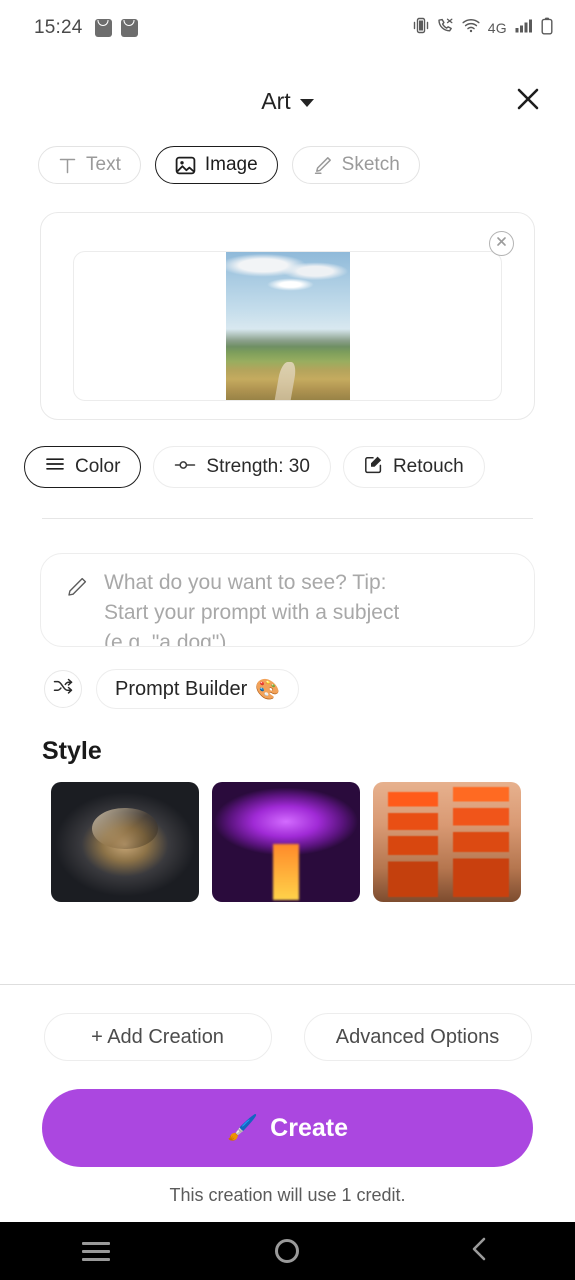 The height and width of the screenshot is (1280, 575). What do you see at coordinates (370, 164) in the screenshot?
I see `tab-sketch-label: Sketch` at bounding box center [370, 164].